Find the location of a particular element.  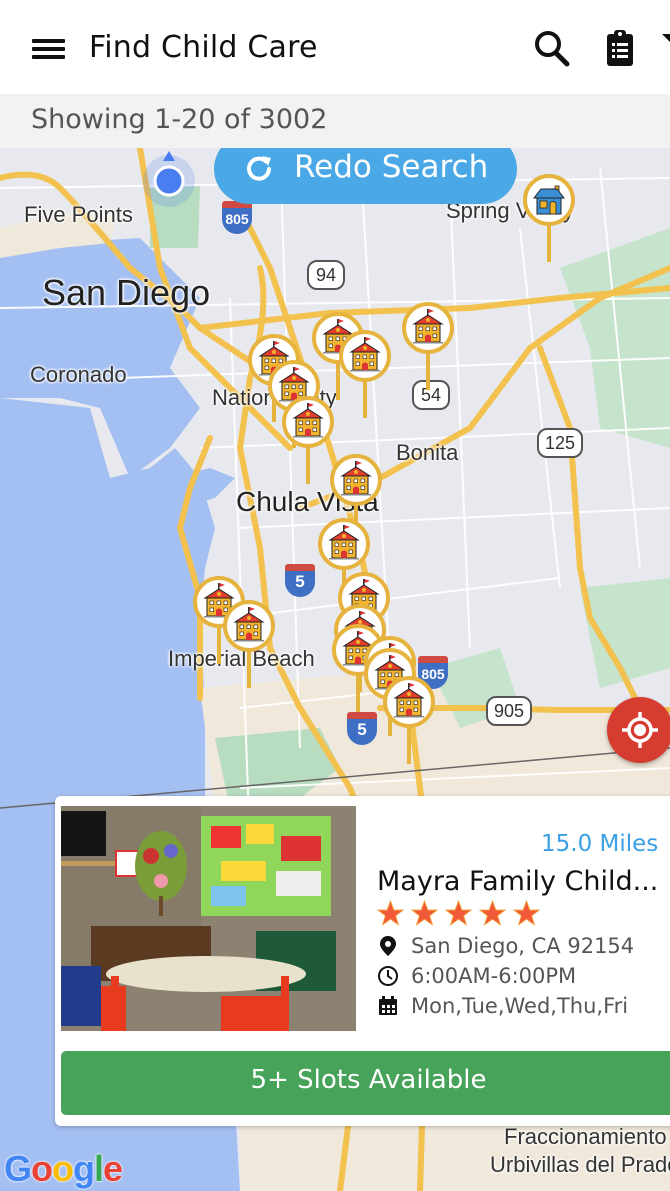

app-bar: Find Child Care is located at coordinates (335, 47).